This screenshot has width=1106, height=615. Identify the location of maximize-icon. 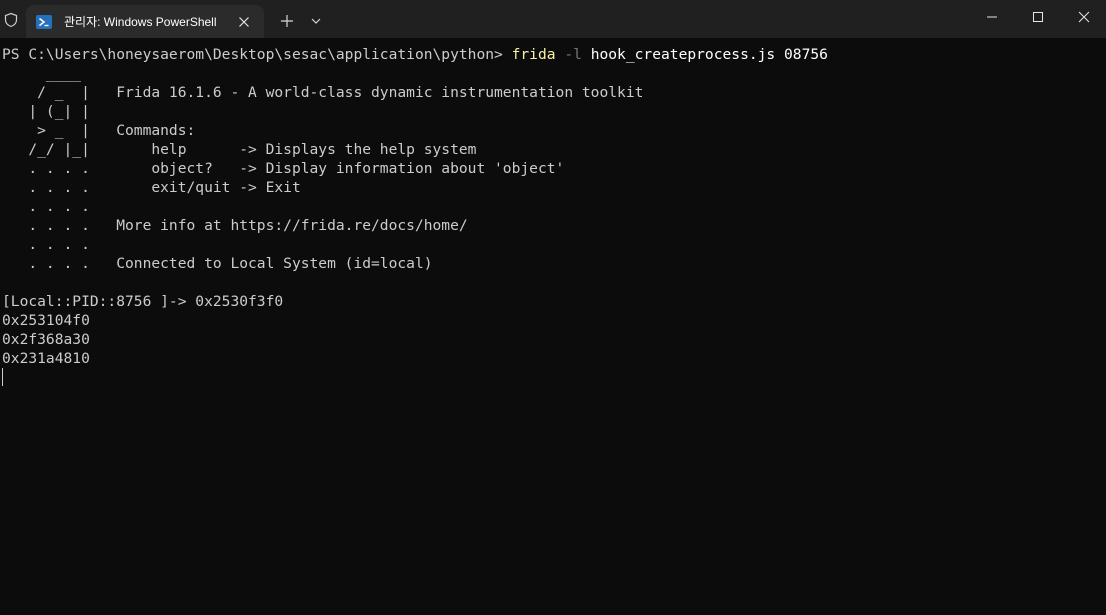
(1038, 17).